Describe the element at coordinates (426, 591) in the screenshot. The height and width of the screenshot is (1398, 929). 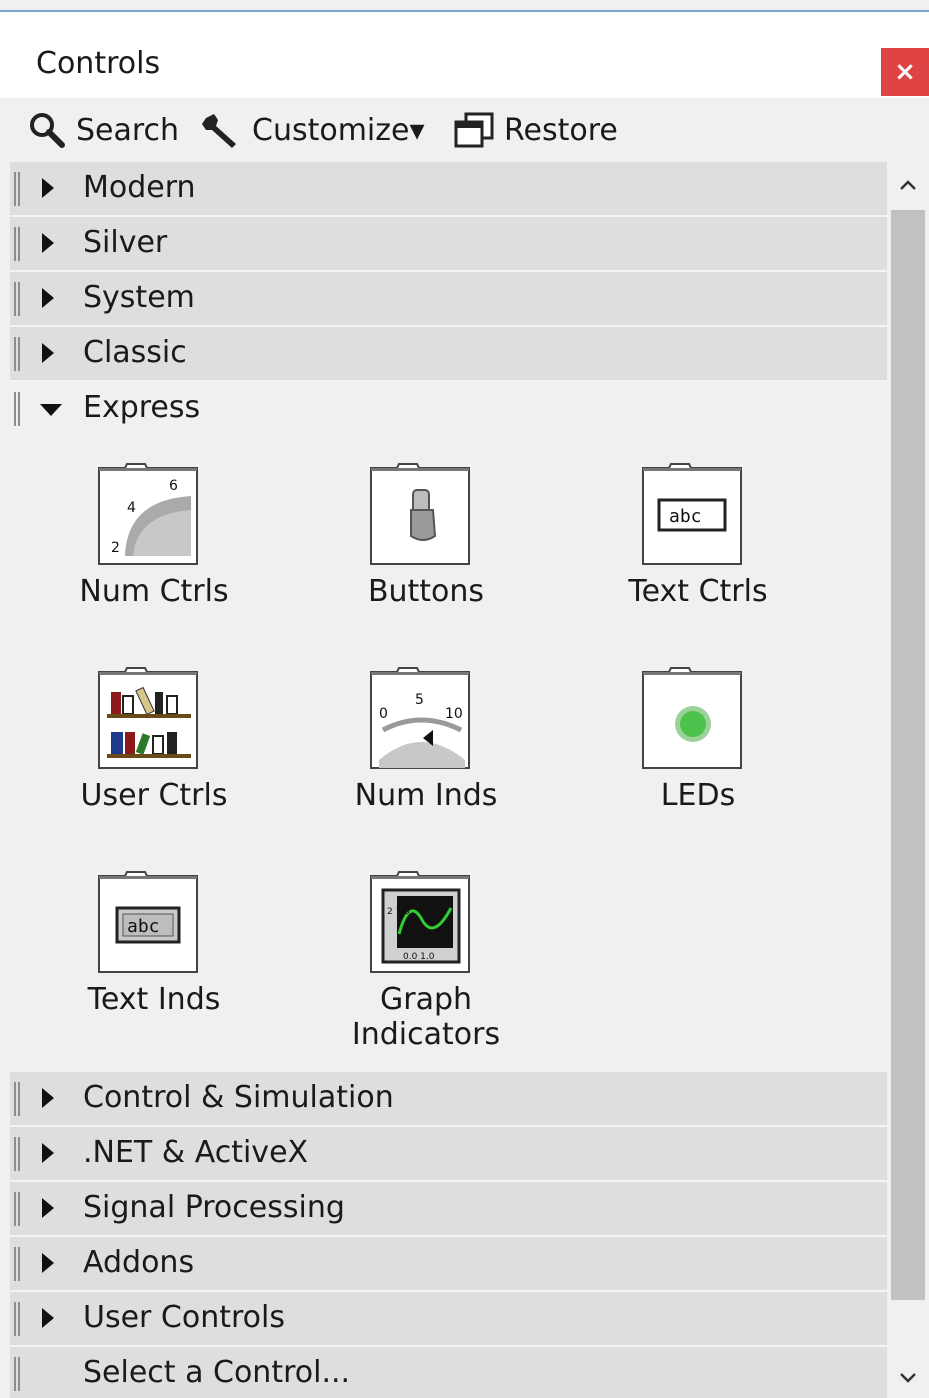
I see `palette-item-label: Buttons` at that location.